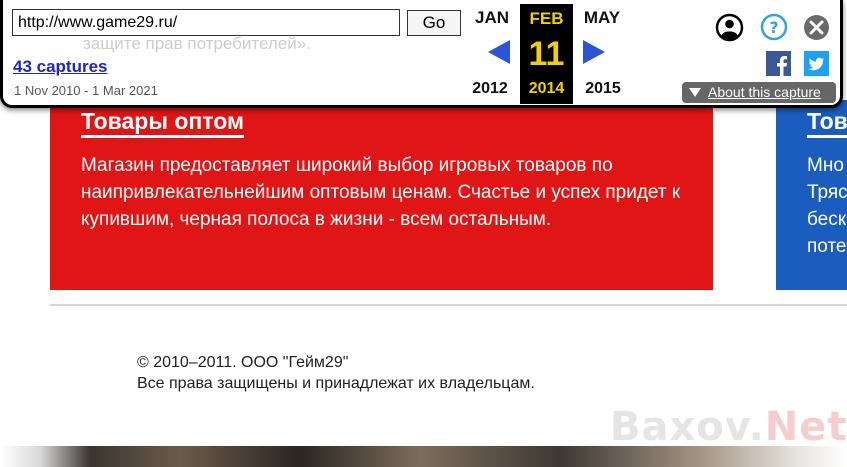  I want to click on help-icon: ?, so click(774, 29).